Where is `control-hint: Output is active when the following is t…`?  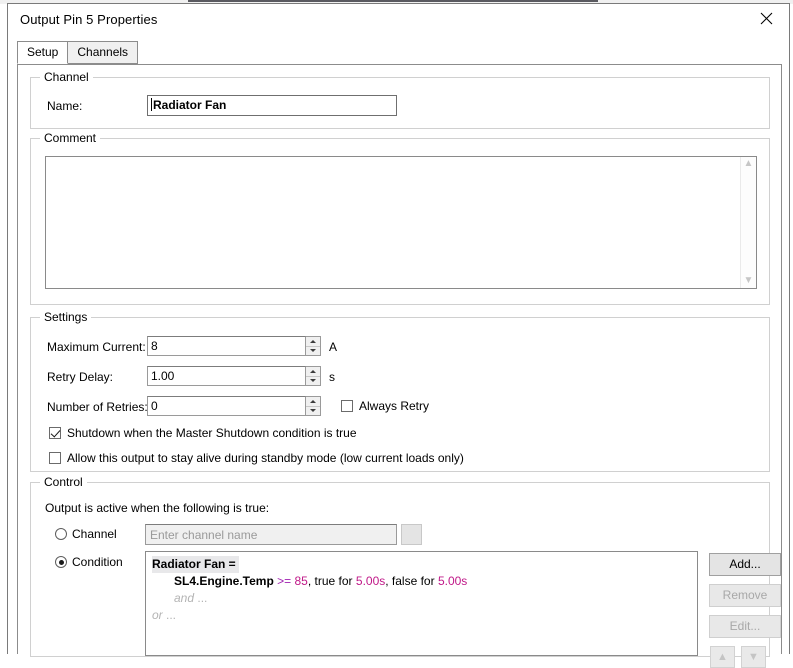 control-hint: Output is active when the following is t… is located at coordinates (157, 508).